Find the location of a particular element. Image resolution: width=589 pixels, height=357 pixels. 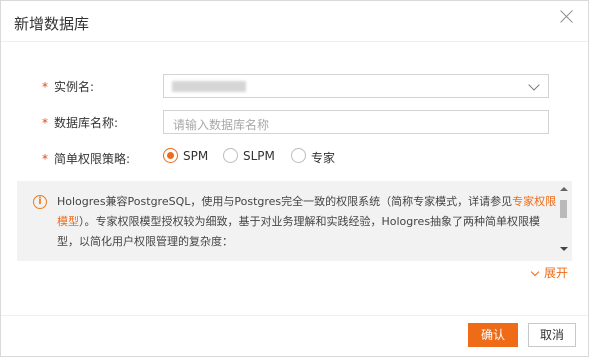

expand-label: 展开 is located at coordinates (556, 273).